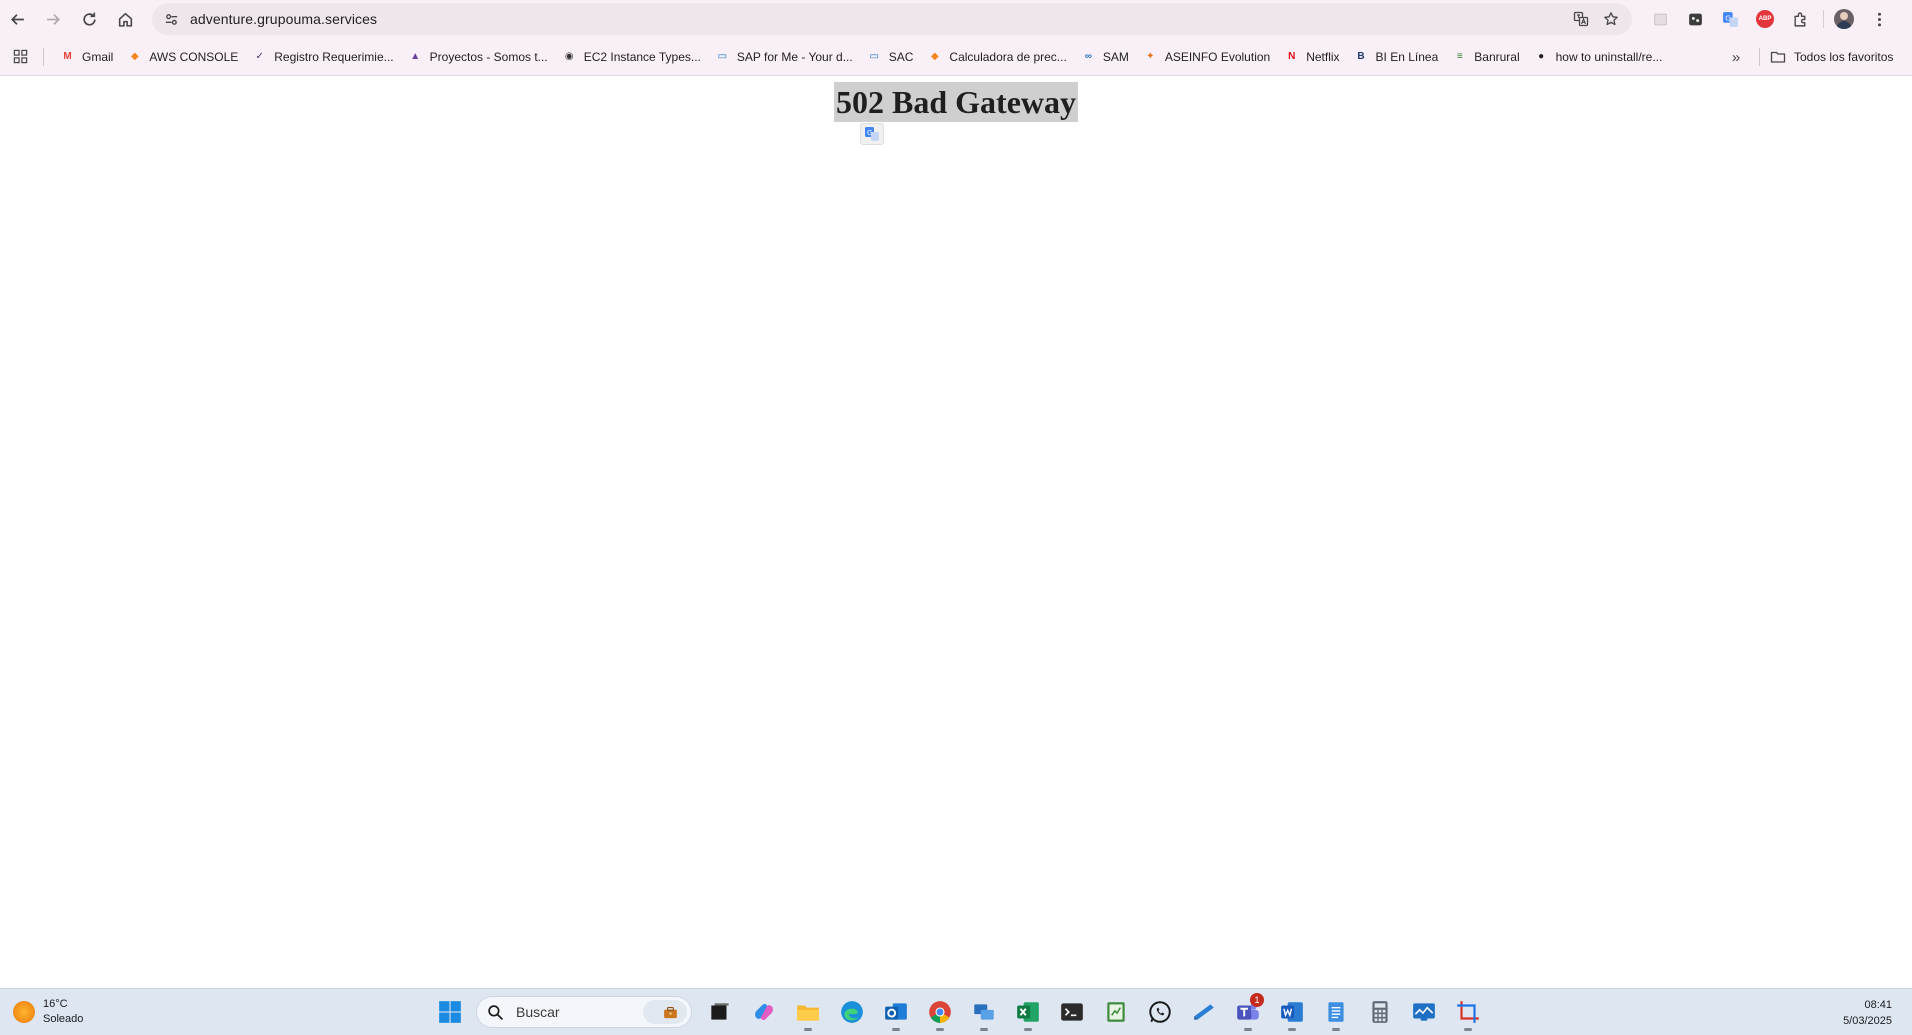 The width and height of the screenshot is (1912, 1035). I want to click on browser-menu-button, so click(1879, 19).